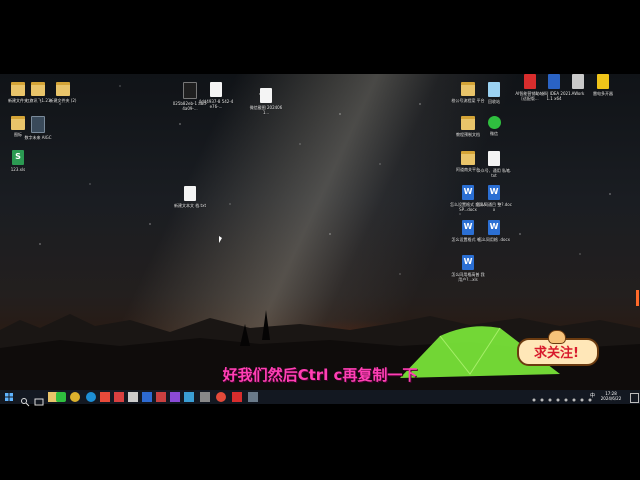  What do you see at coordinates (18, 169) in the screenshot?
I see `desktop-icon-label: 123.xls` at bounding box center [18, 169].